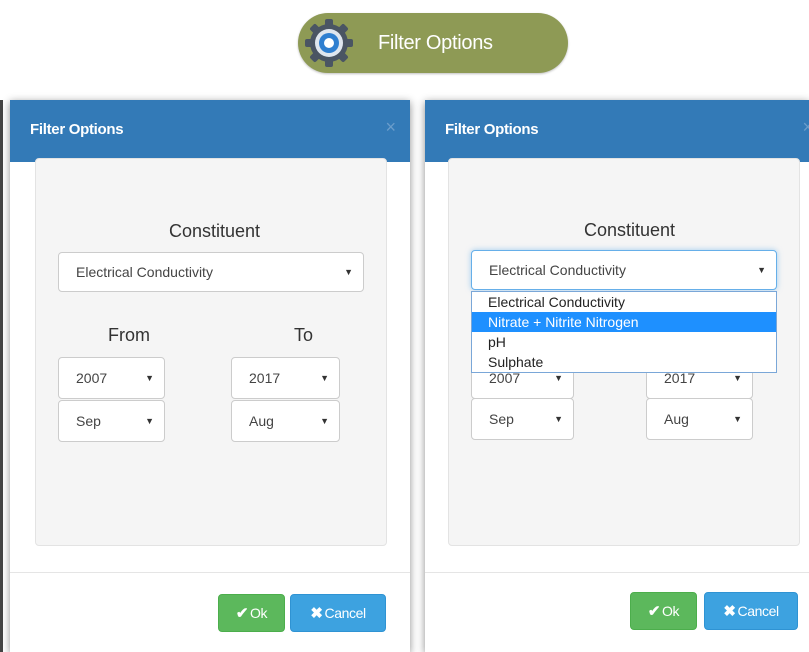 The image size is (809, 652). What do you see at coordinates (624, 362) in the screenshot?
I see `dropdown-option: Sulphate` at bounding box center [624, 362].